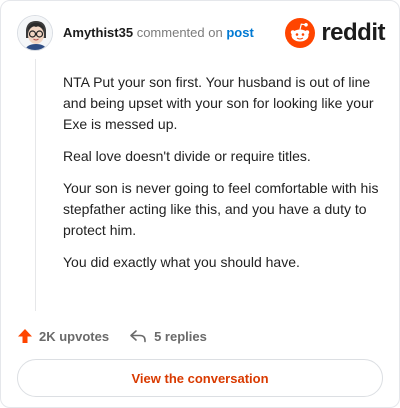 Image resolution: width=400 pixels, height=408 pixels. Describe the element at coordinates (300, 33) in the screenshot. I see `reddit-logo-icon` at that location.